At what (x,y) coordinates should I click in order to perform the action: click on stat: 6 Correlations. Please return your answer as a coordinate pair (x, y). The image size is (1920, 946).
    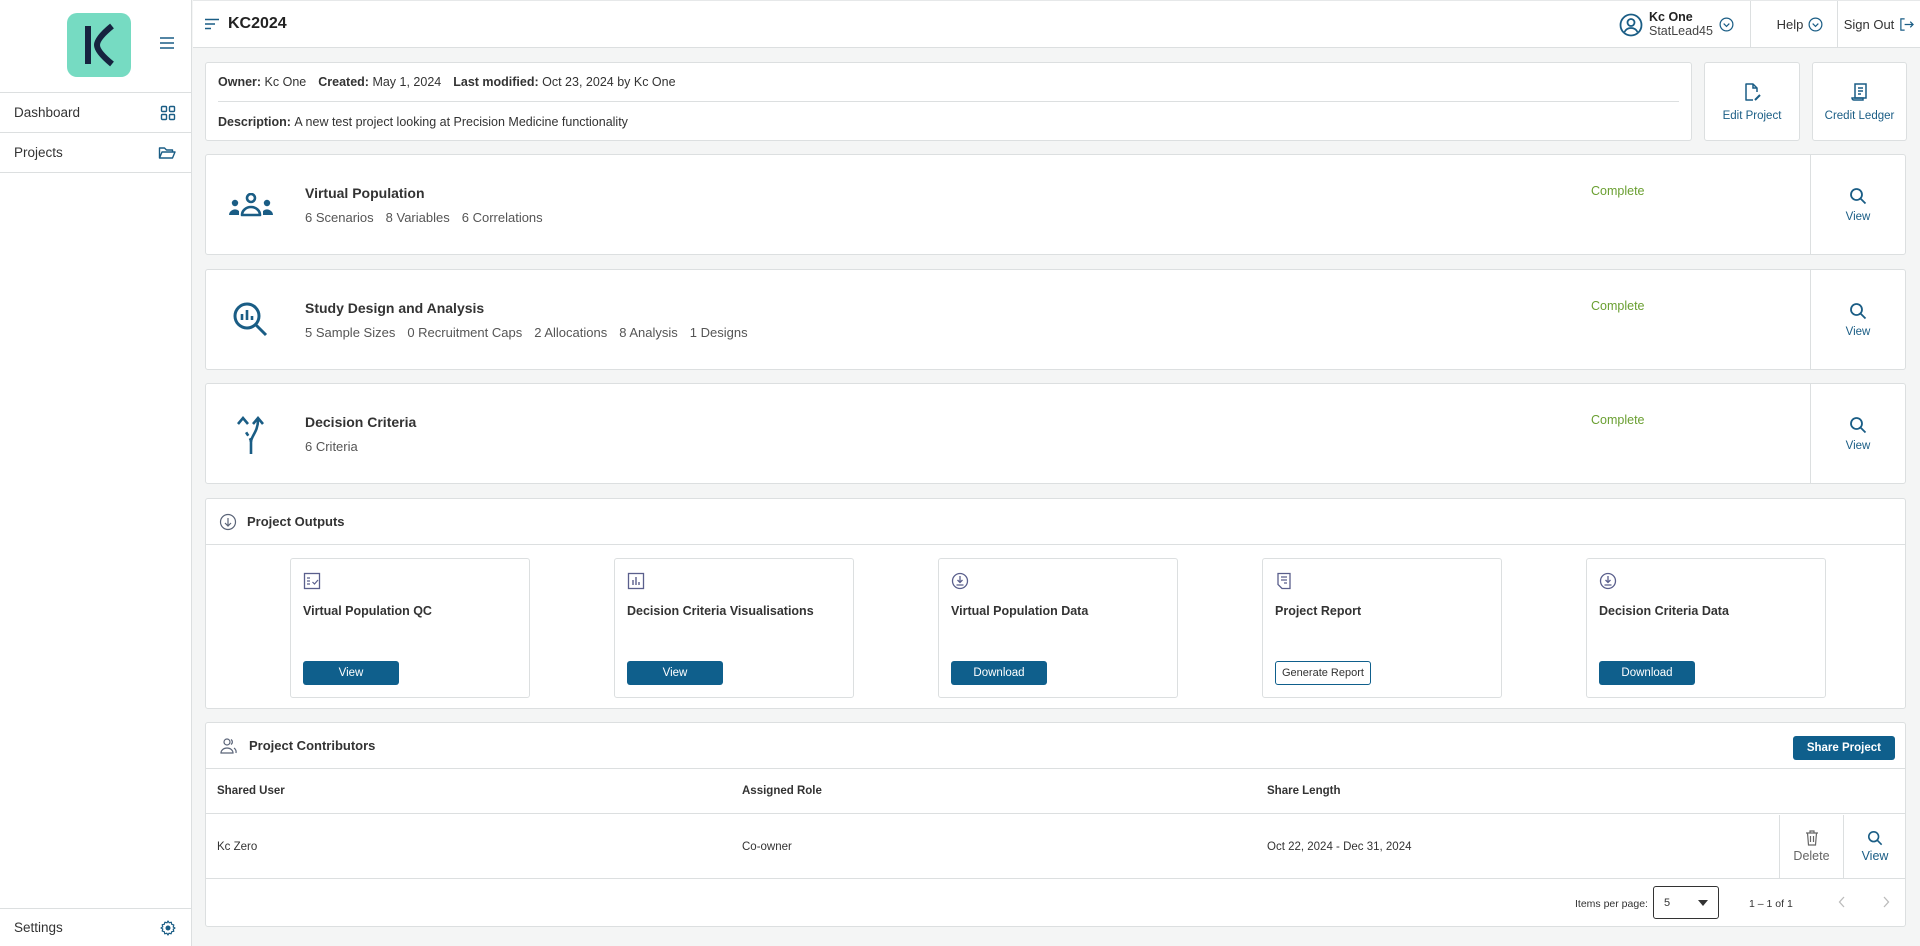
    Looking at the image, I should click on (502, 217).